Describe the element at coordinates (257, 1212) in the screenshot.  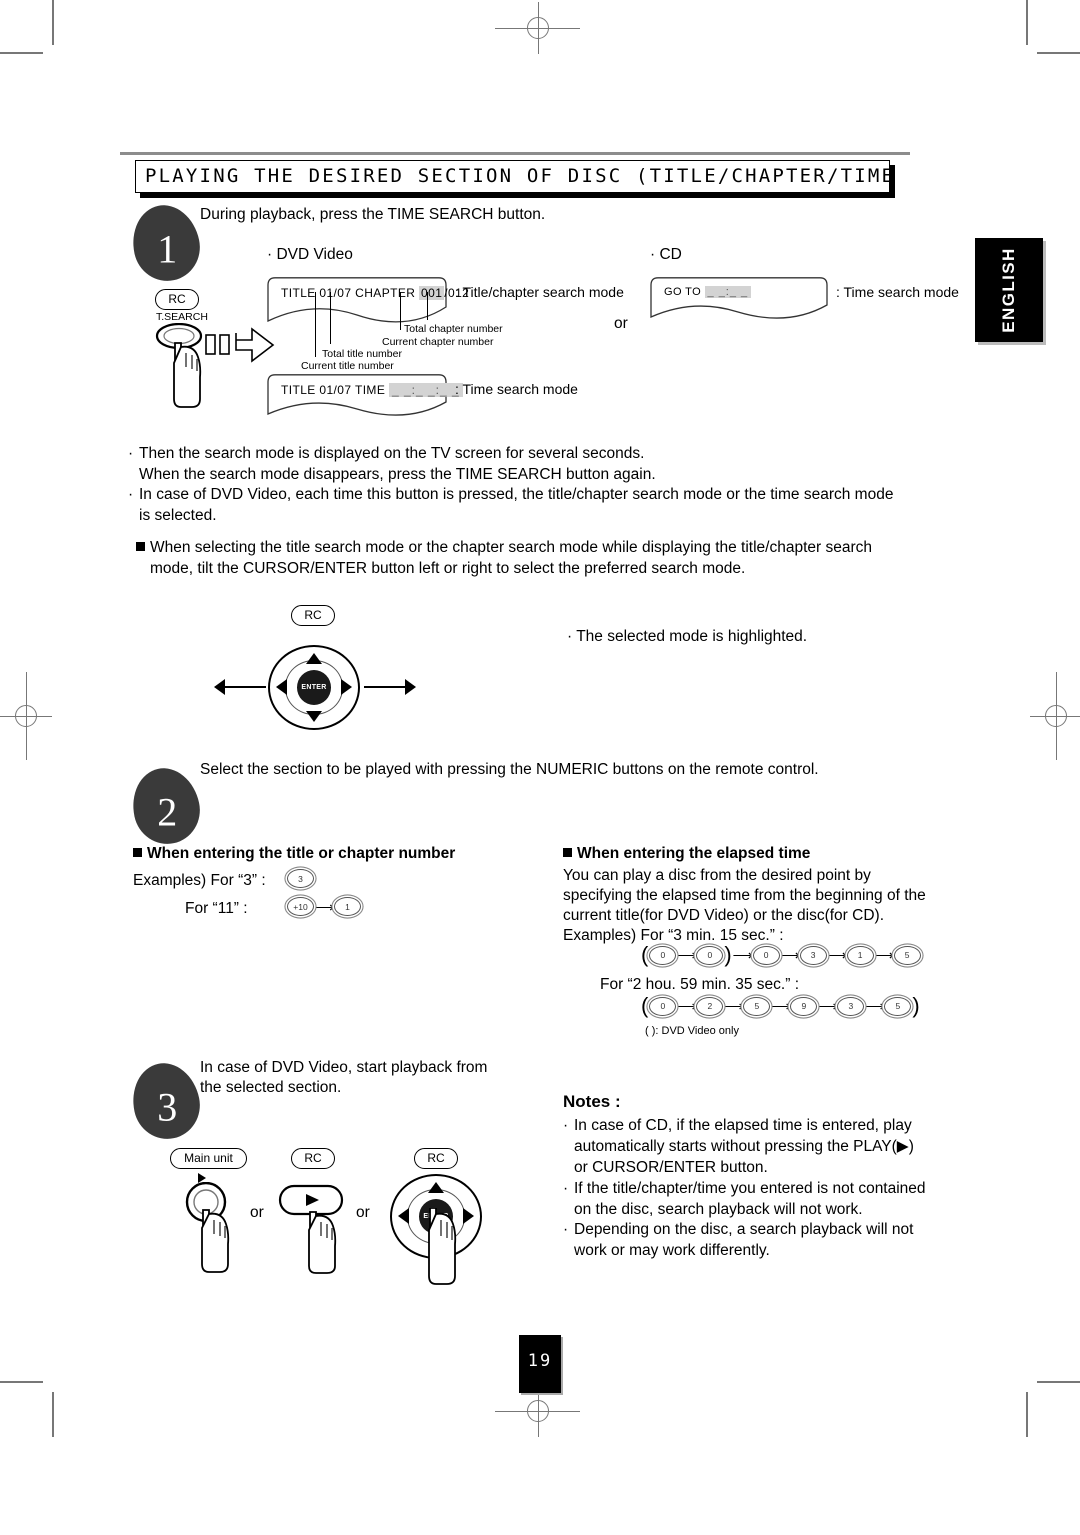
I see `step-3-or-1: or` at that location.